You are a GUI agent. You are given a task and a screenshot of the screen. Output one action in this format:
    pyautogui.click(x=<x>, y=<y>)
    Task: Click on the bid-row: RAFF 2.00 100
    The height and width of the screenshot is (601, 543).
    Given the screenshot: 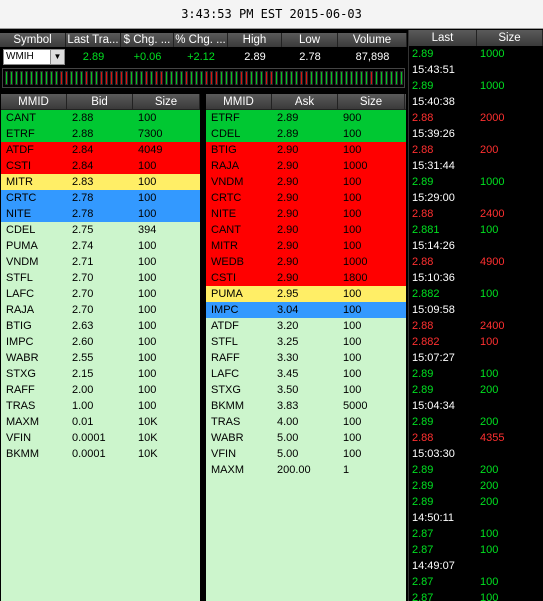 What is the action you would take?
    pyautogui.click(x=100, y=390)
    